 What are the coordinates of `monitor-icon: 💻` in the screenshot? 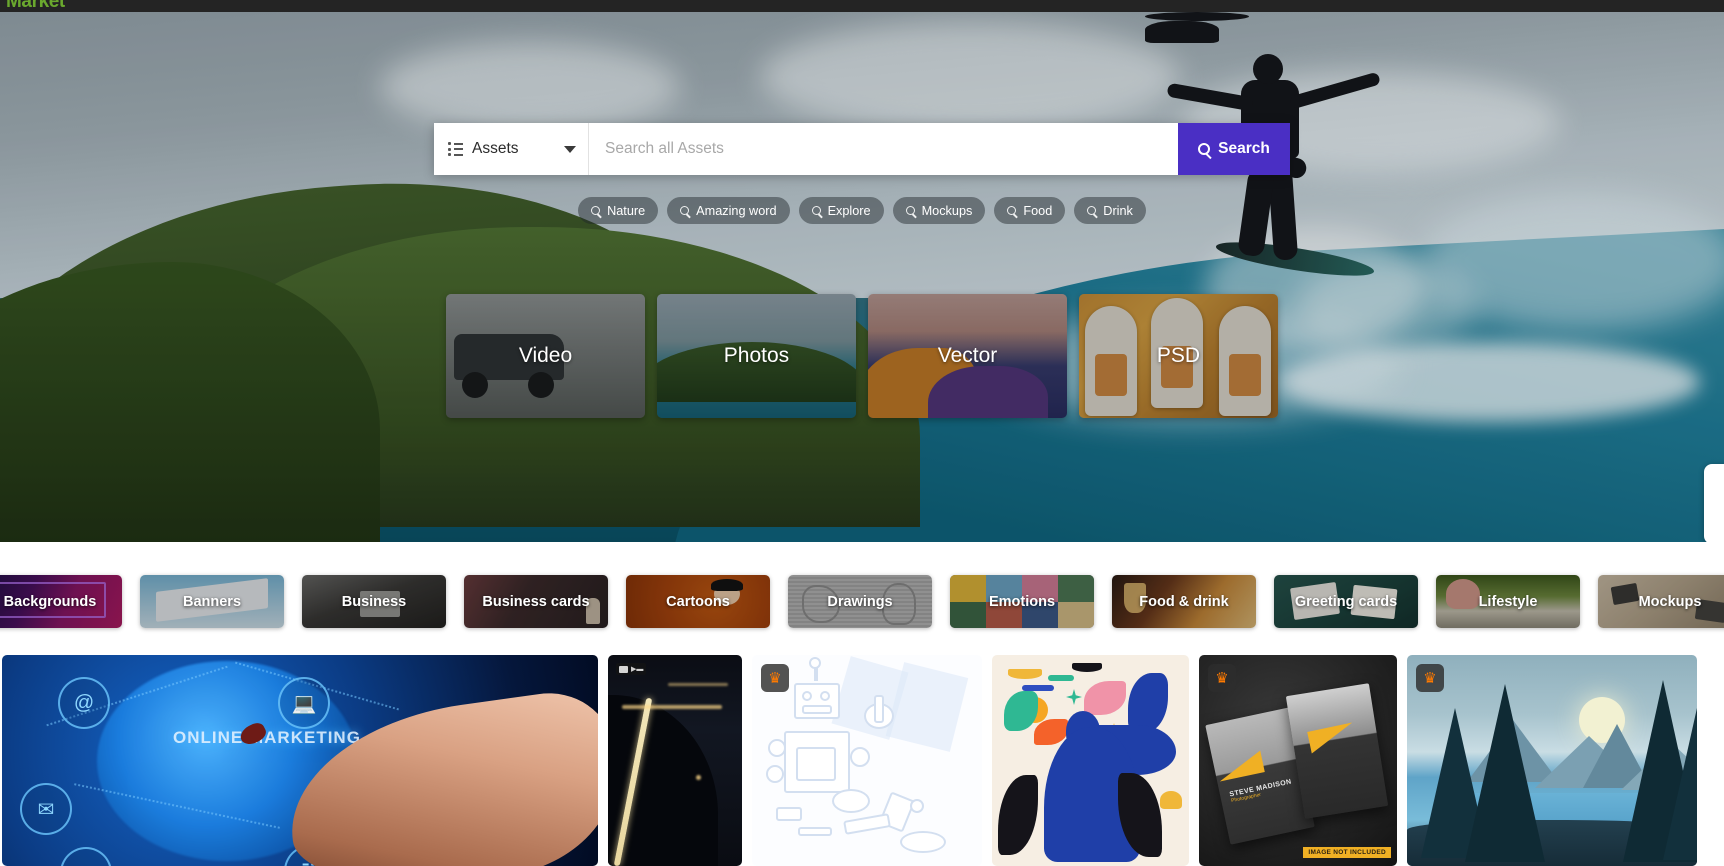 It's located at (304, 703).